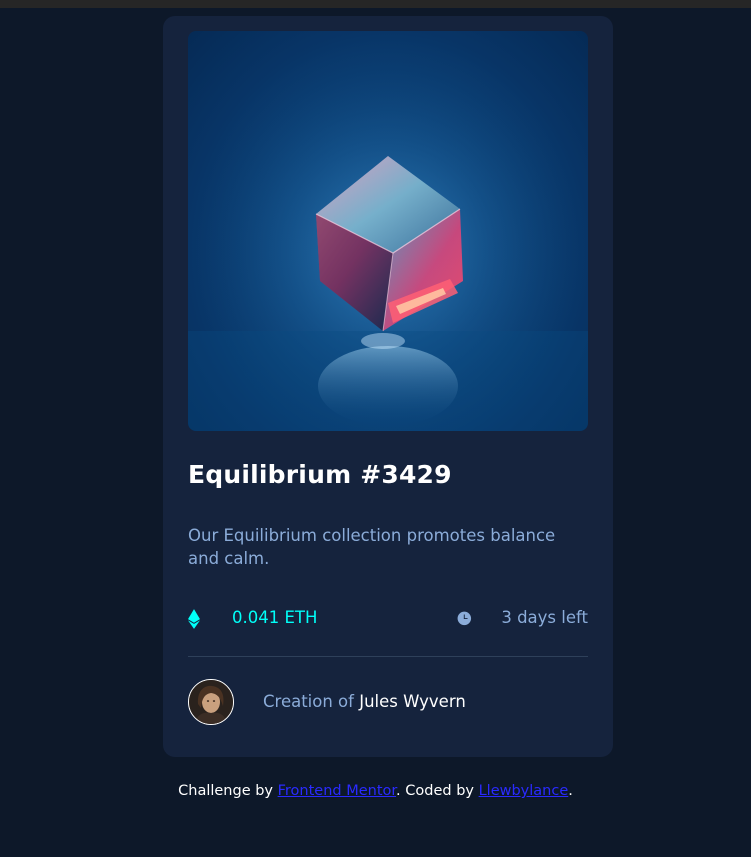  I want to click on browser-top-bar, so click(375, 4).